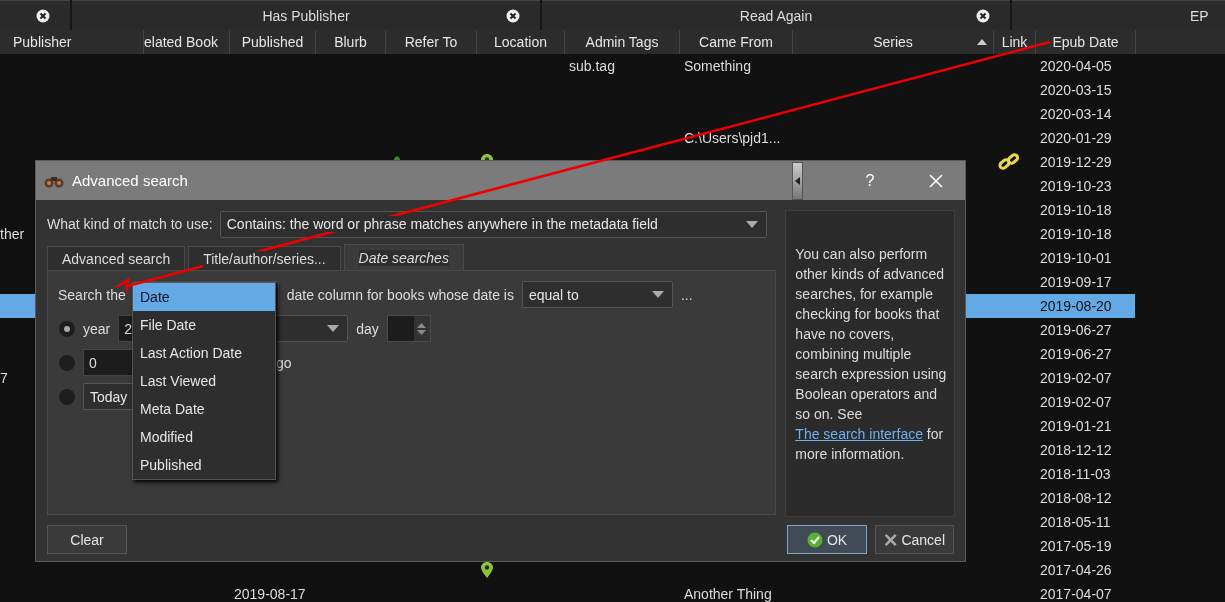 The width and height of the screenshot is (1225, 602). What do you see at coordinates (1075, 522) in the screenshot?
I see `table-cell: 2018-05-11` at bounding box center [1075, 522].